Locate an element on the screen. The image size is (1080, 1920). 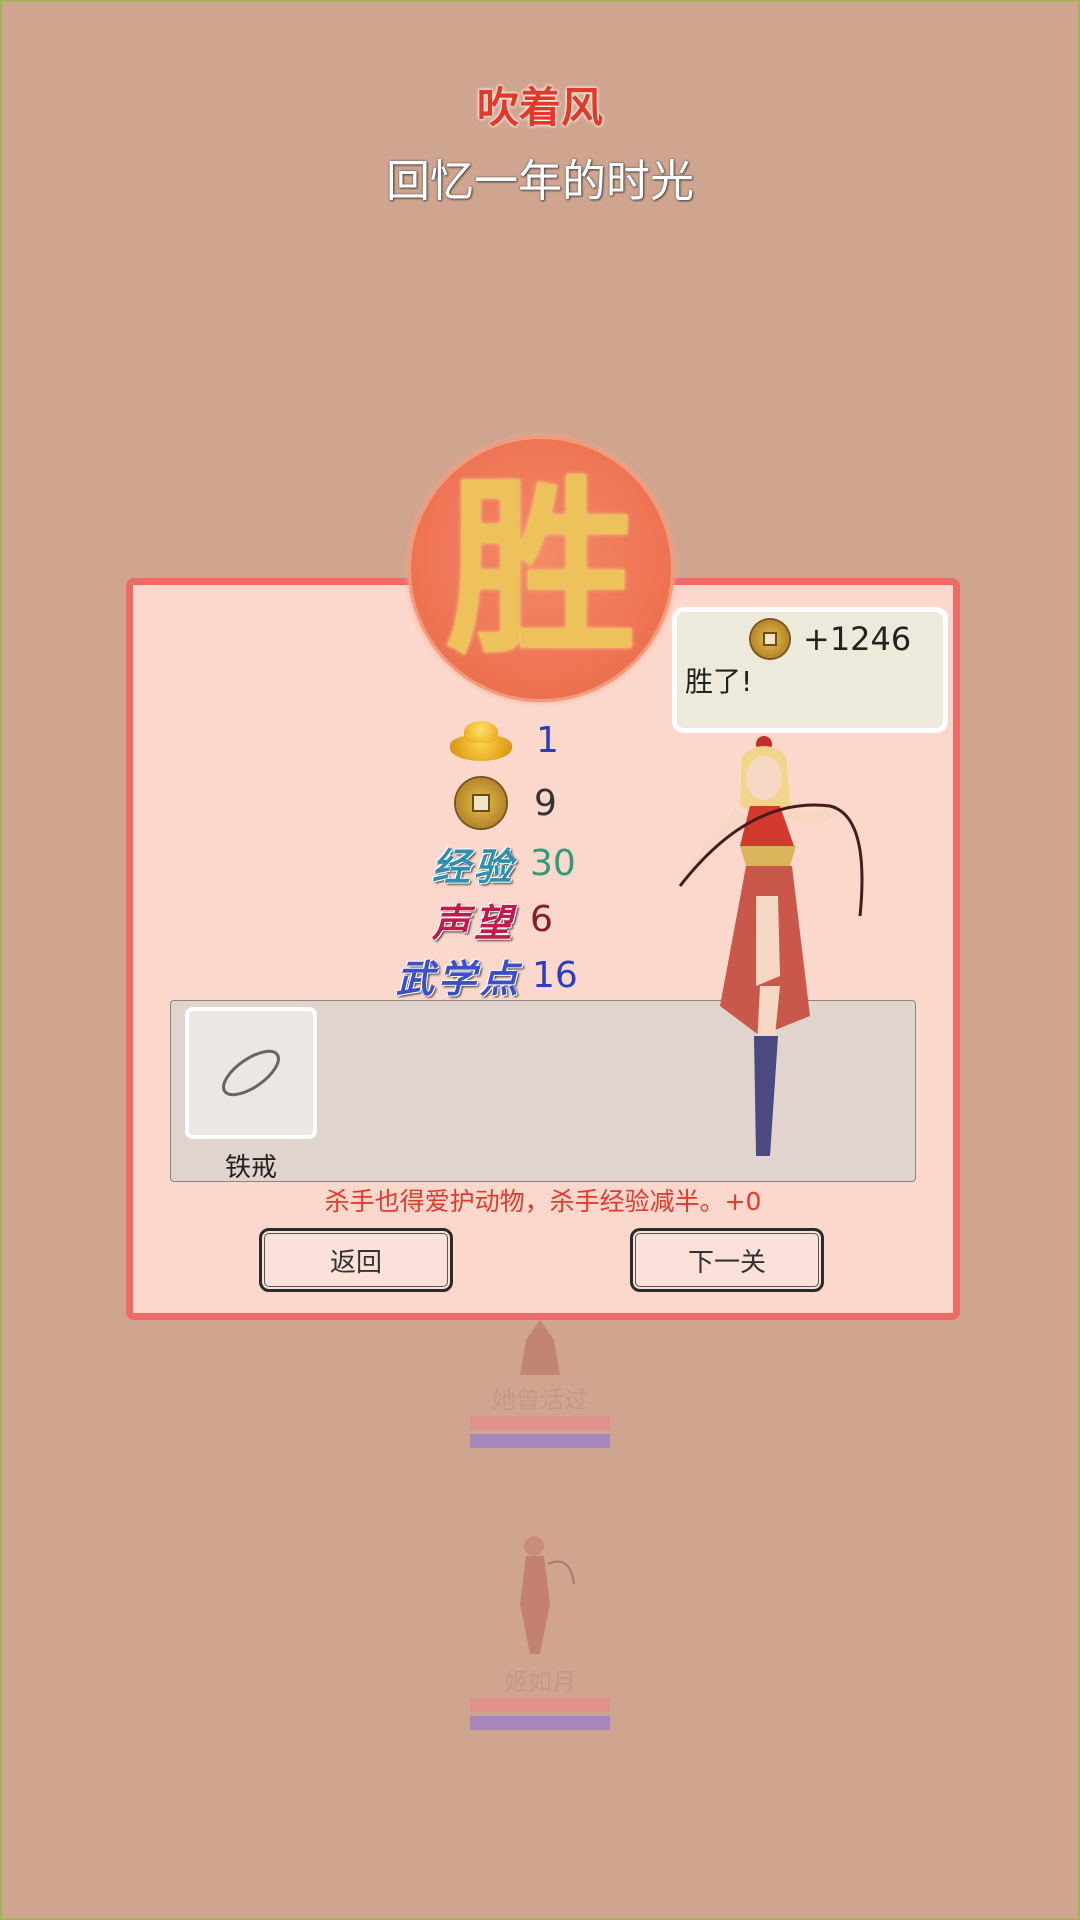
chapter-title: 吹着风 is located at coordinates (539, 107).